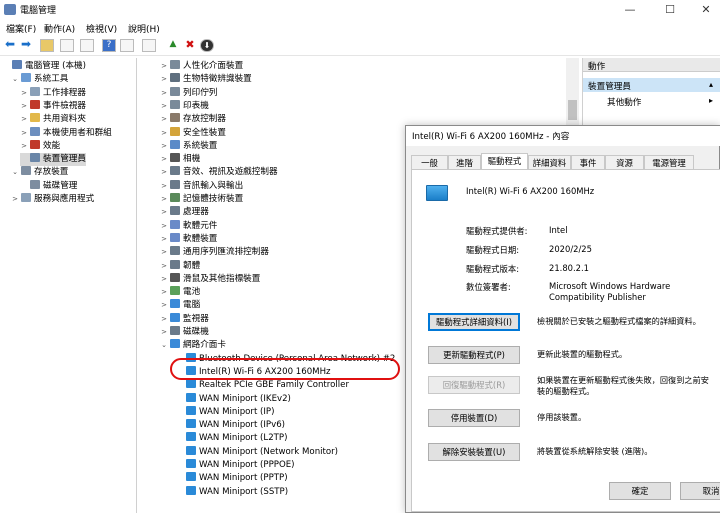  What do you see at coordinates (201, 66) in the screenshot?
I see `device-category: > 人性化介面裝置` at bounding box center [201, 66].